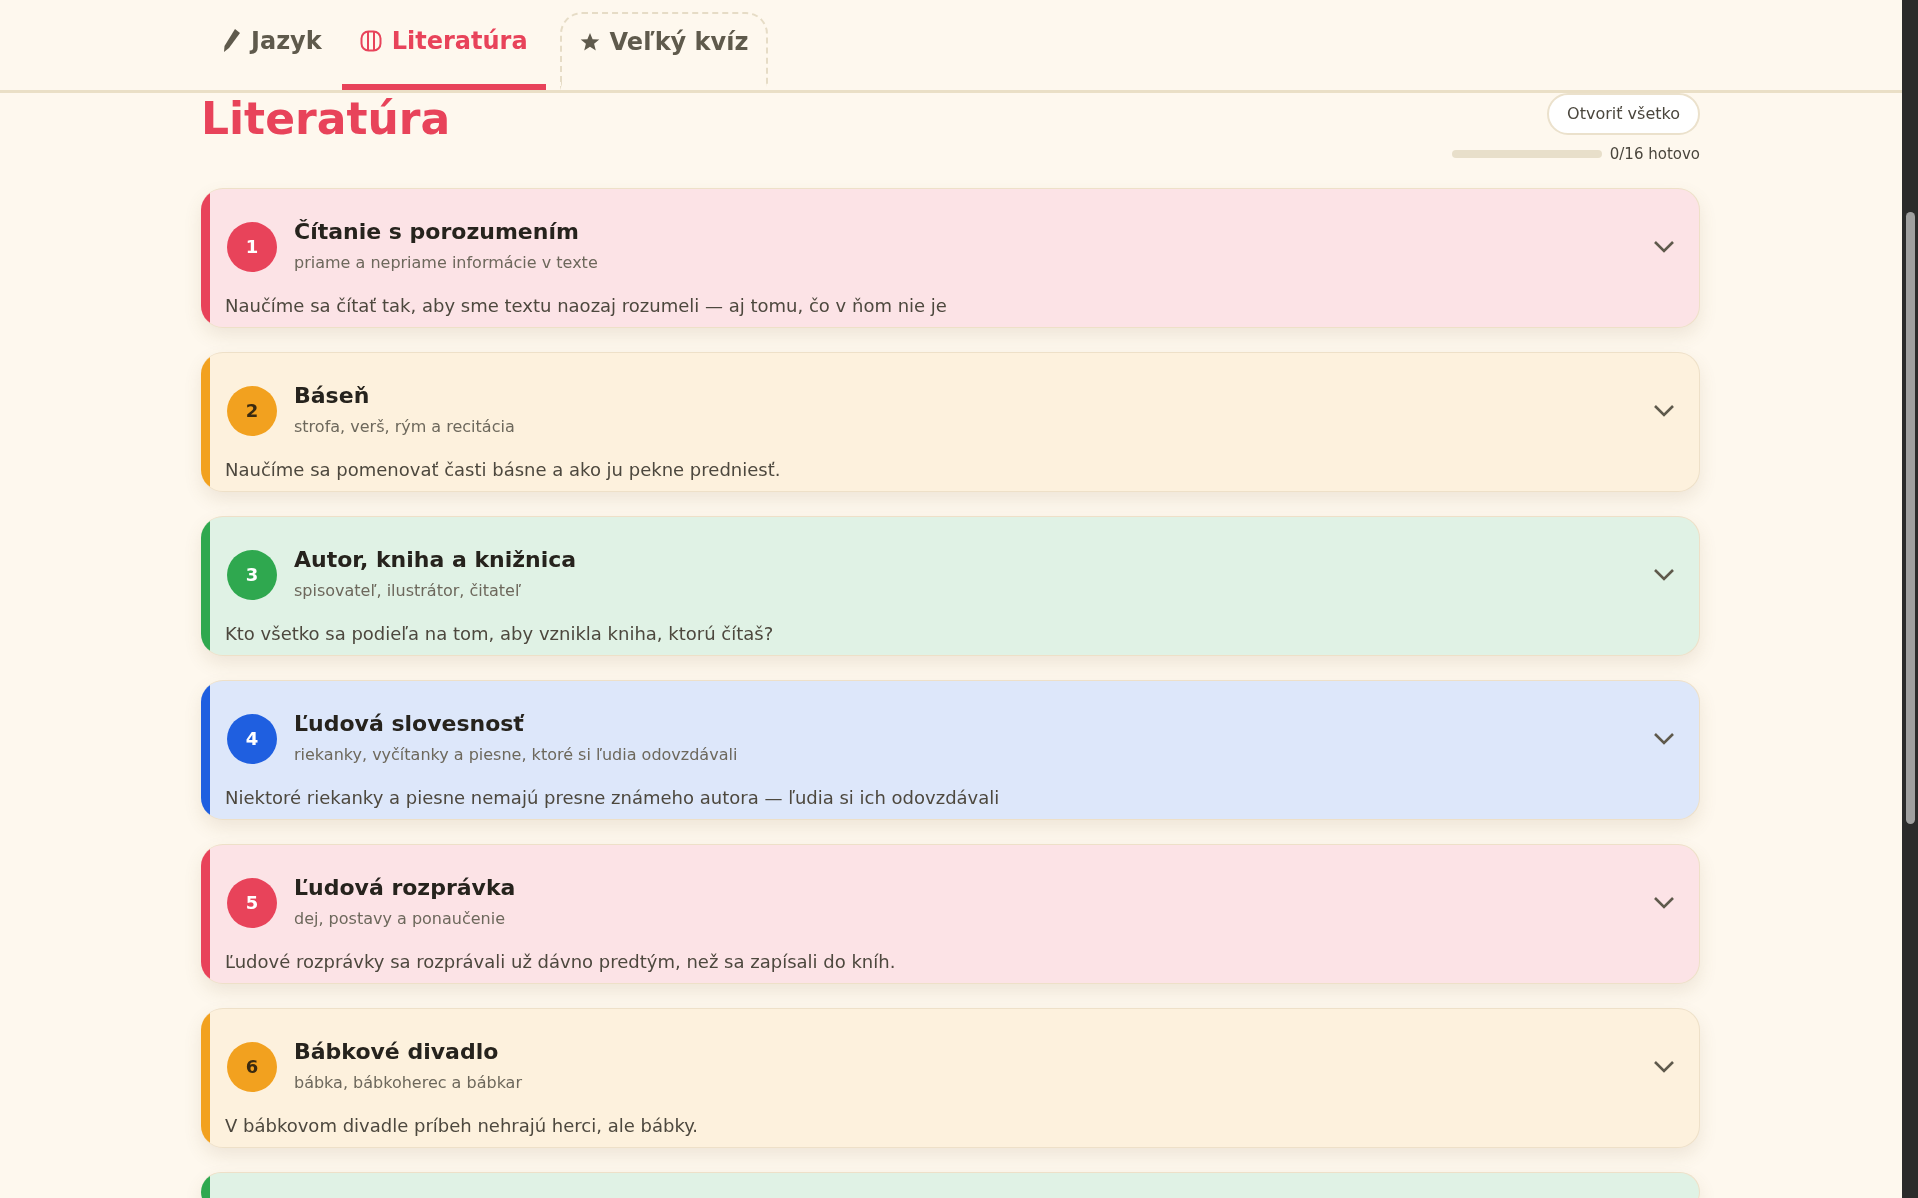 This screenshot has height=1198, width=1918. Describe the element at coordinates (332, 395) in the screenshot. I see `lesson-title: Báseň` at that location.